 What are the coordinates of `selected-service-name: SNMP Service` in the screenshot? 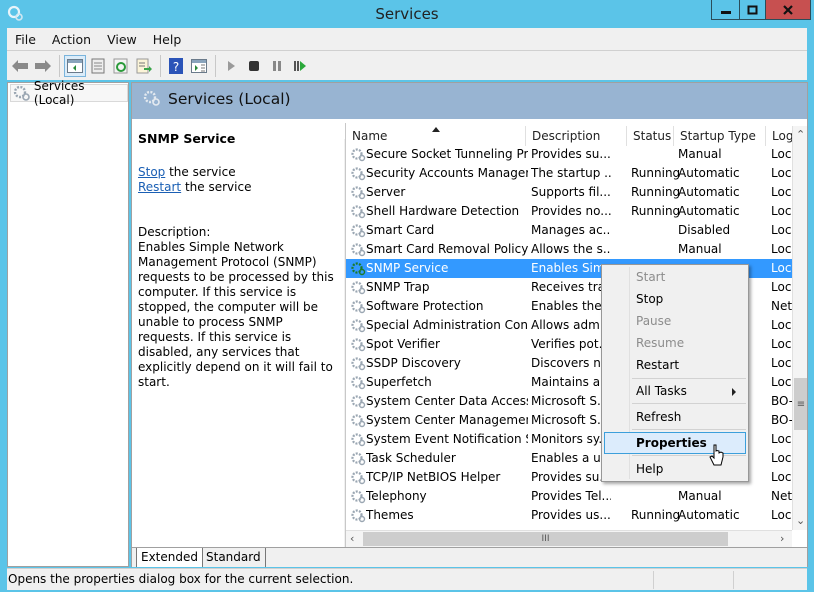 It's located at (187, 138).